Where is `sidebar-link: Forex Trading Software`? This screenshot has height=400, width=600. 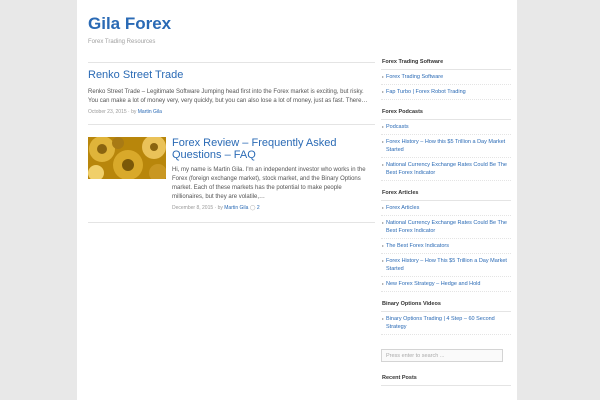
sidebar-link: Forex Trading Software is located at coordinates (446, 77).